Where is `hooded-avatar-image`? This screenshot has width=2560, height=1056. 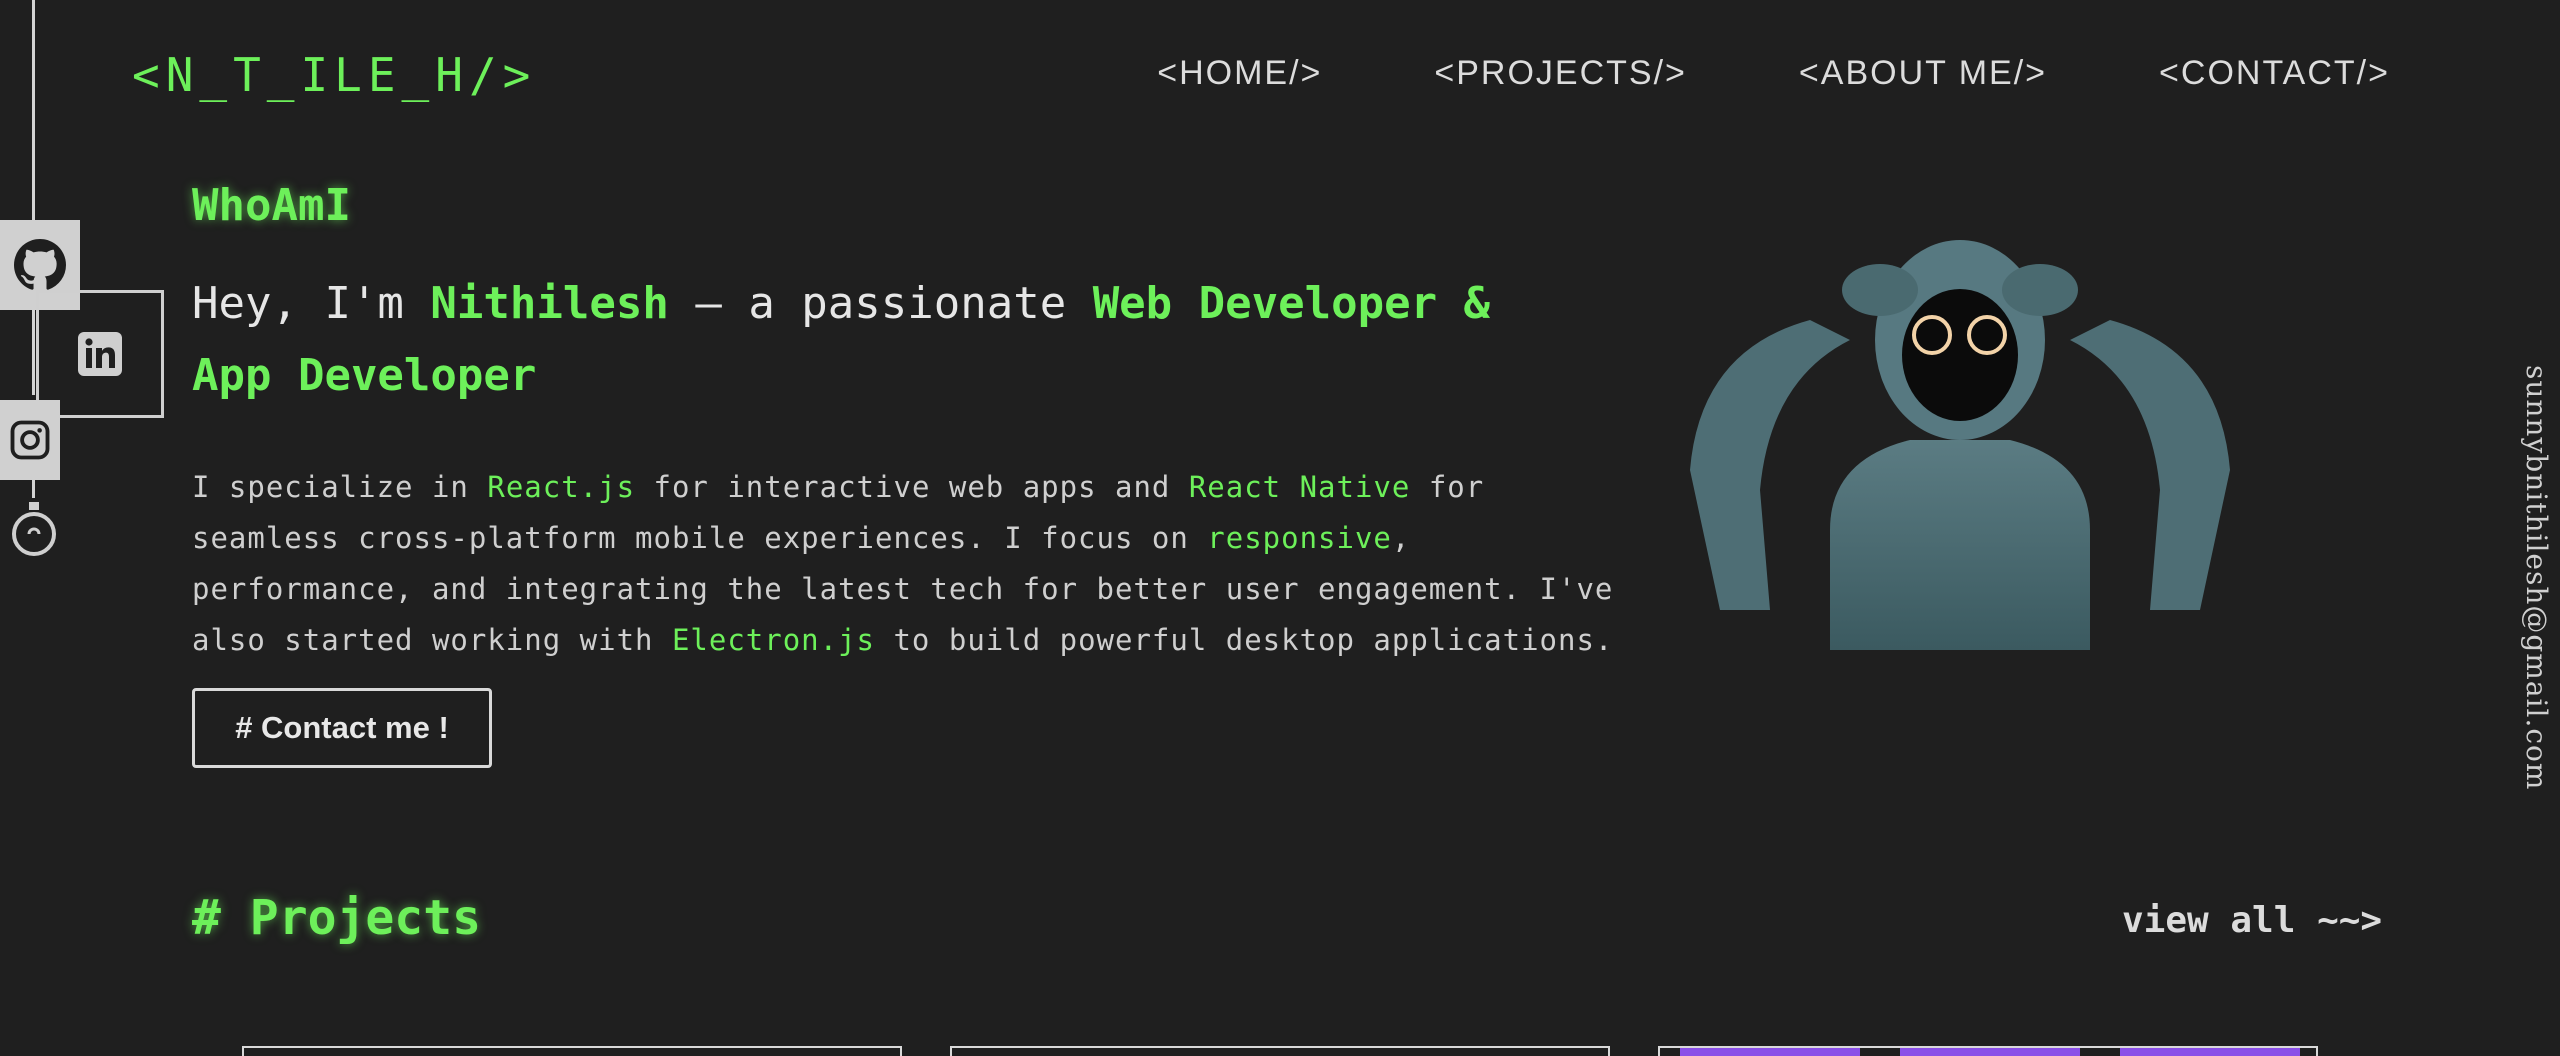
hooded-avatar-image is located at coordinates (1960, 445).